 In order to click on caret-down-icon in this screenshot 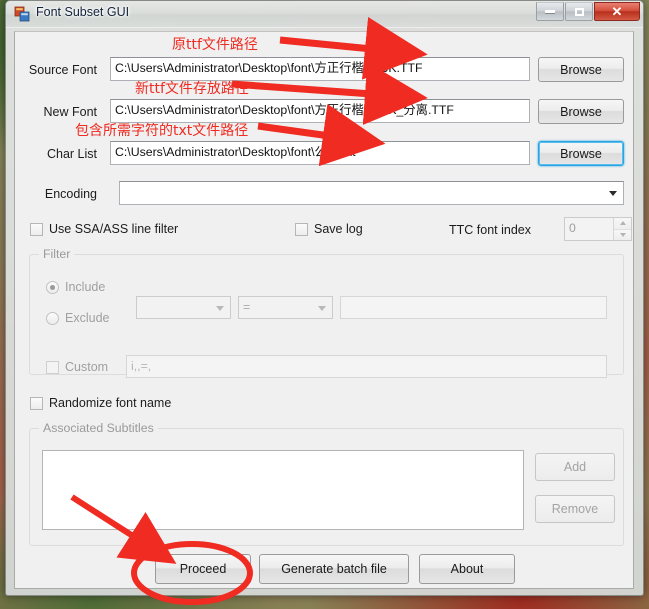, I will do `click(622, 234)`.